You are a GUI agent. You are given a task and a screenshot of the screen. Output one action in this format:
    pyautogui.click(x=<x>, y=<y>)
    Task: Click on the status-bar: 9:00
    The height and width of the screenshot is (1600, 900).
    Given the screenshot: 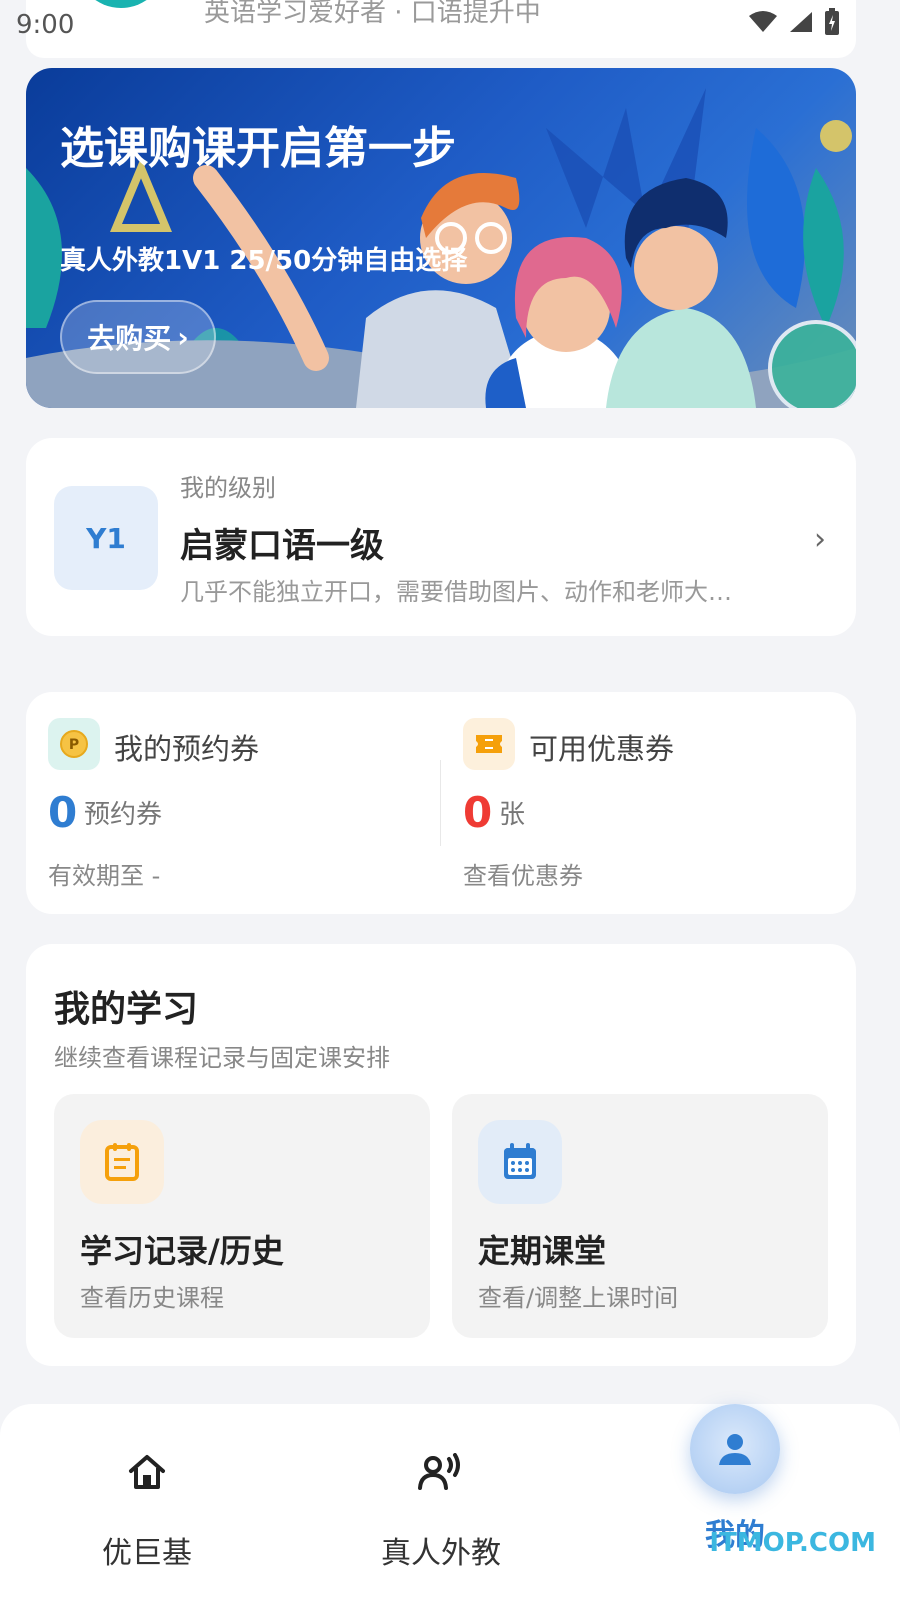 What is the action you would take?
    pyautogui.click(x=450, y=24)
    